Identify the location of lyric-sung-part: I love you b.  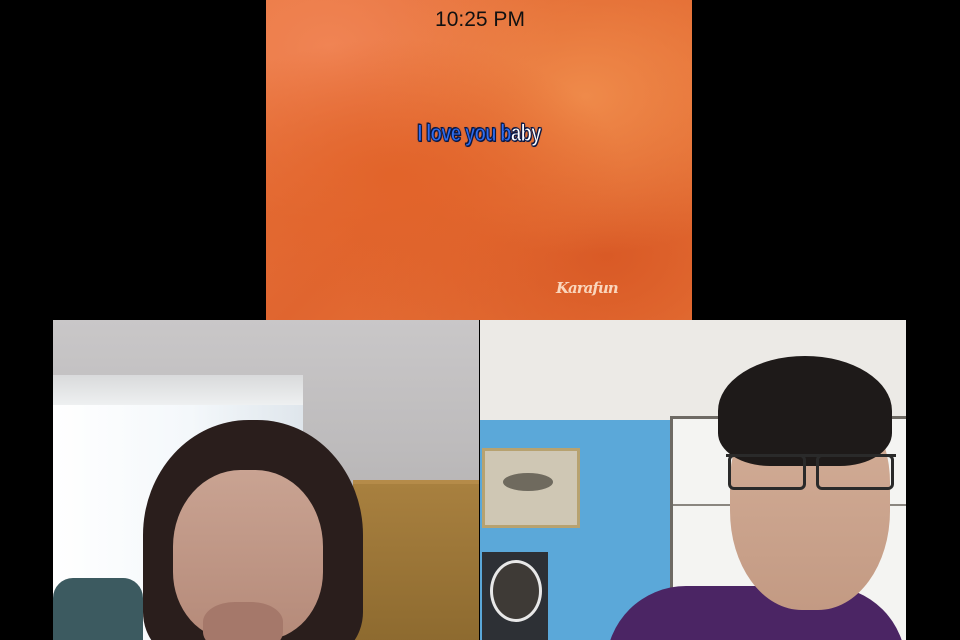
(464, 134).